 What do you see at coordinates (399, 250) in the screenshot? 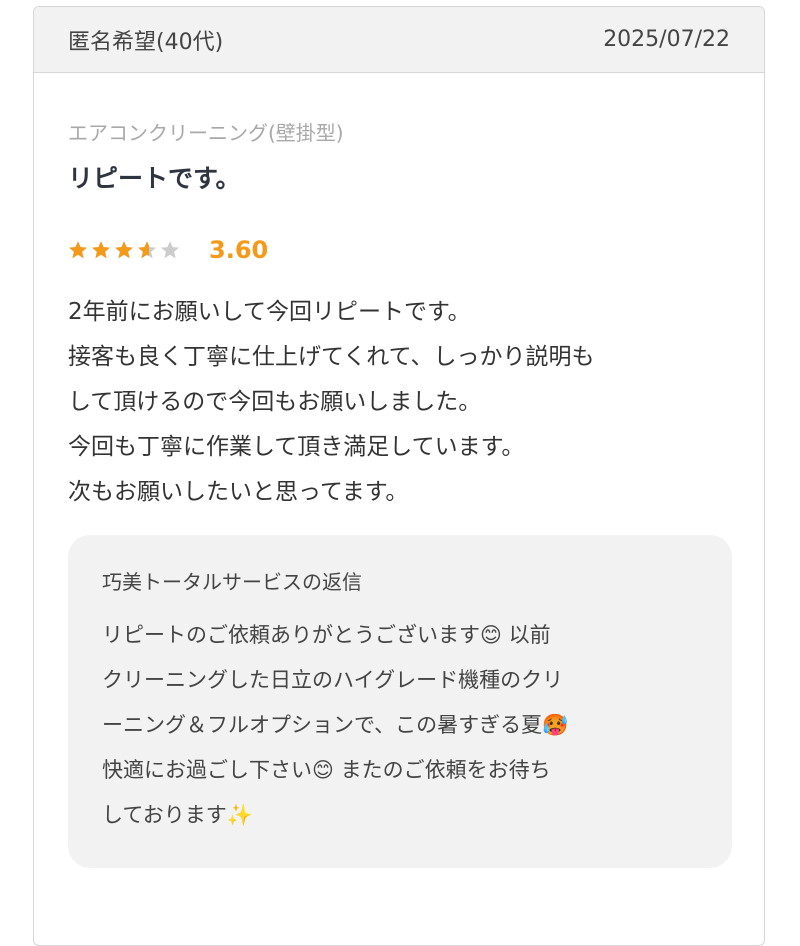
I see `rating-row: 3.60` at bounding box center [399, 250].